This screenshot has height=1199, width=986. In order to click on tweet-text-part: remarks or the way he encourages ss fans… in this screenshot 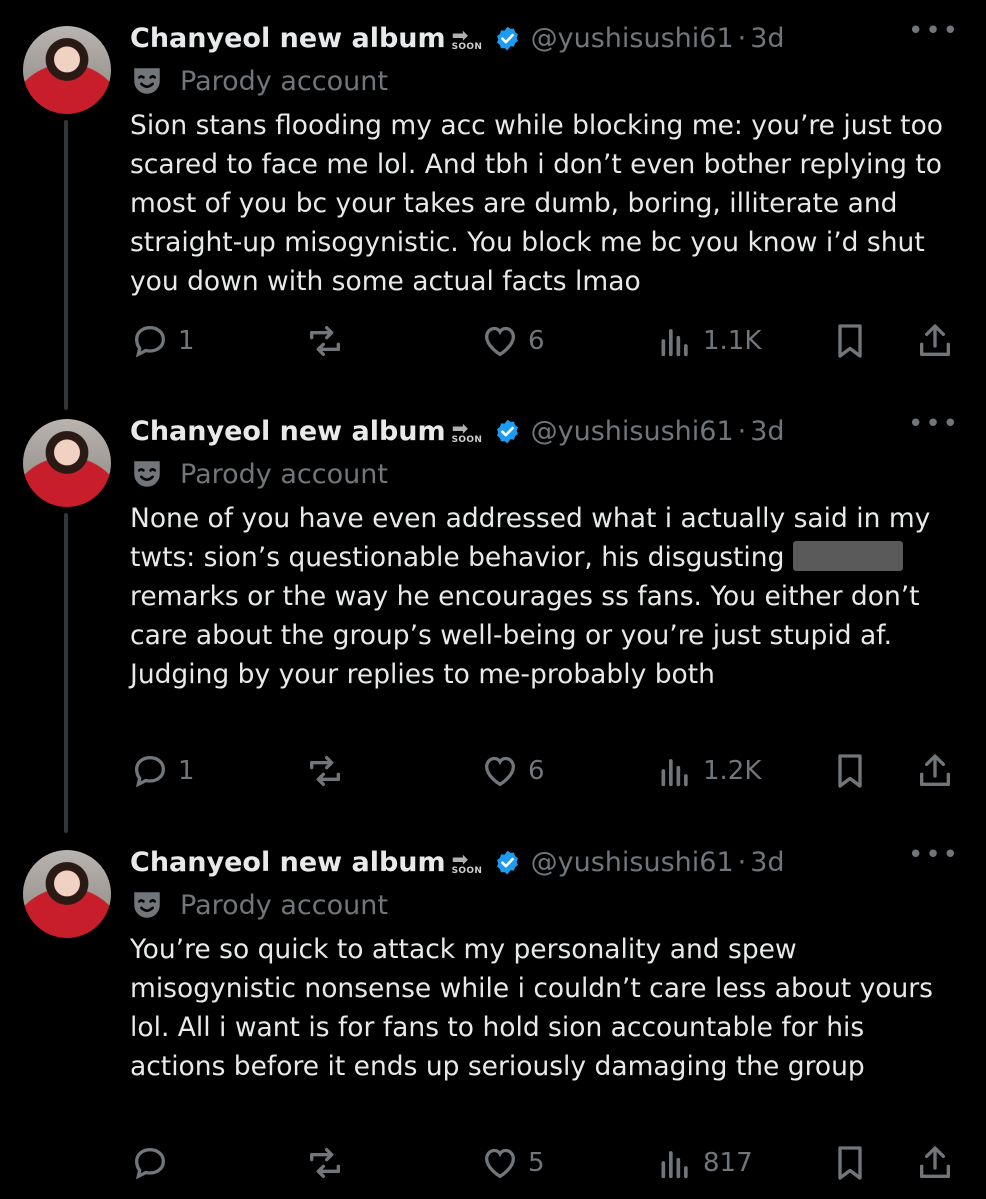, I will do `click(525, 635)`.